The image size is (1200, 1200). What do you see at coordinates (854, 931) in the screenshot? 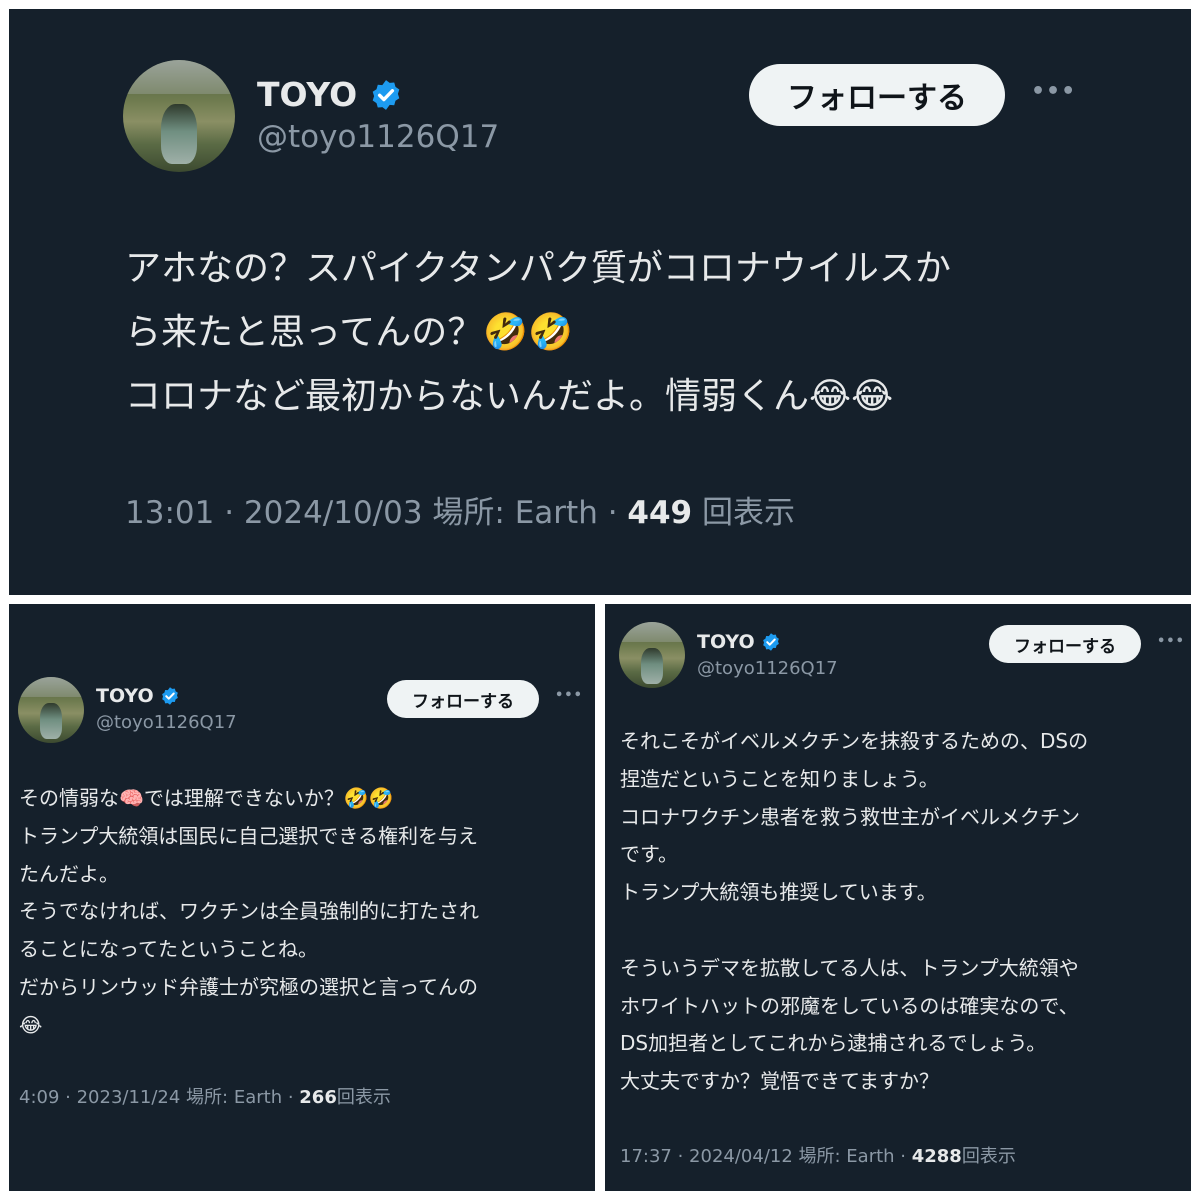
I see `tweet-line` at bounding box center [854, 931].